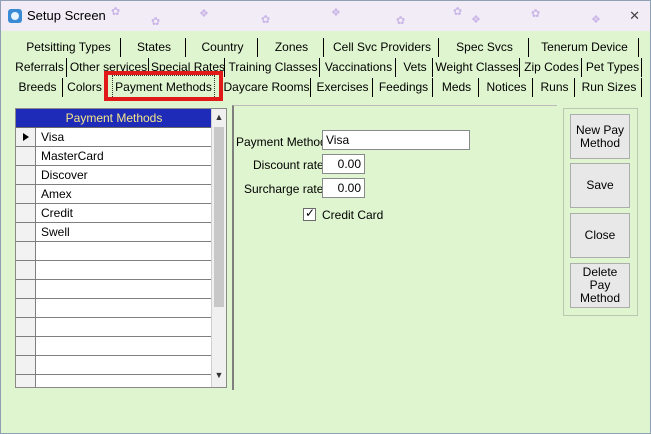  I want to click on table-row: MasterCard, so click(114, 156).